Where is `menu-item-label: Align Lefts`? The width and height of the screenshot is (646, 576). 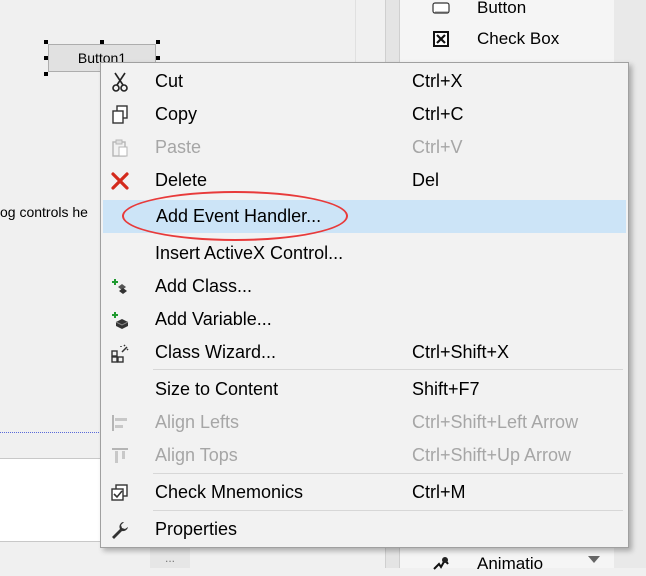 menu-item-label: Align Lefts is located at coordinates (197, 422).